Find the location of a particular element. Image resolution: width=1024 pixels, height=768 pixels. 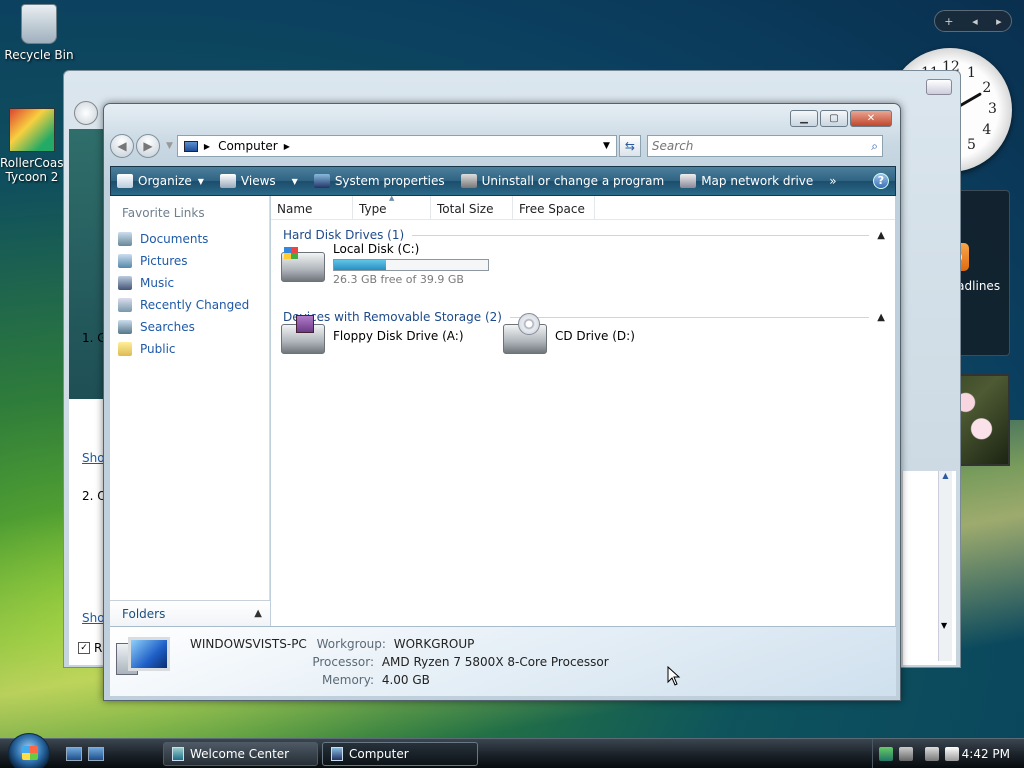

checkbox-check-icon: ✓ is located at coordinates (84, 648).